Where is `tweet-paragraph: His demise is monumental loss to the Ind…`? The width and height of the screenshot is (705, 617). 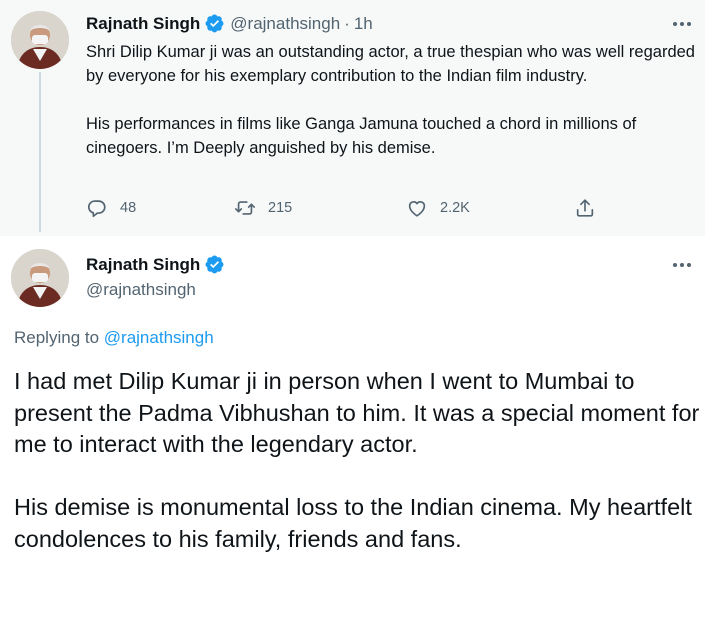
tweet-paragraph: His demise is monumental loss to the Ind… is located at coordinates (353, 523).